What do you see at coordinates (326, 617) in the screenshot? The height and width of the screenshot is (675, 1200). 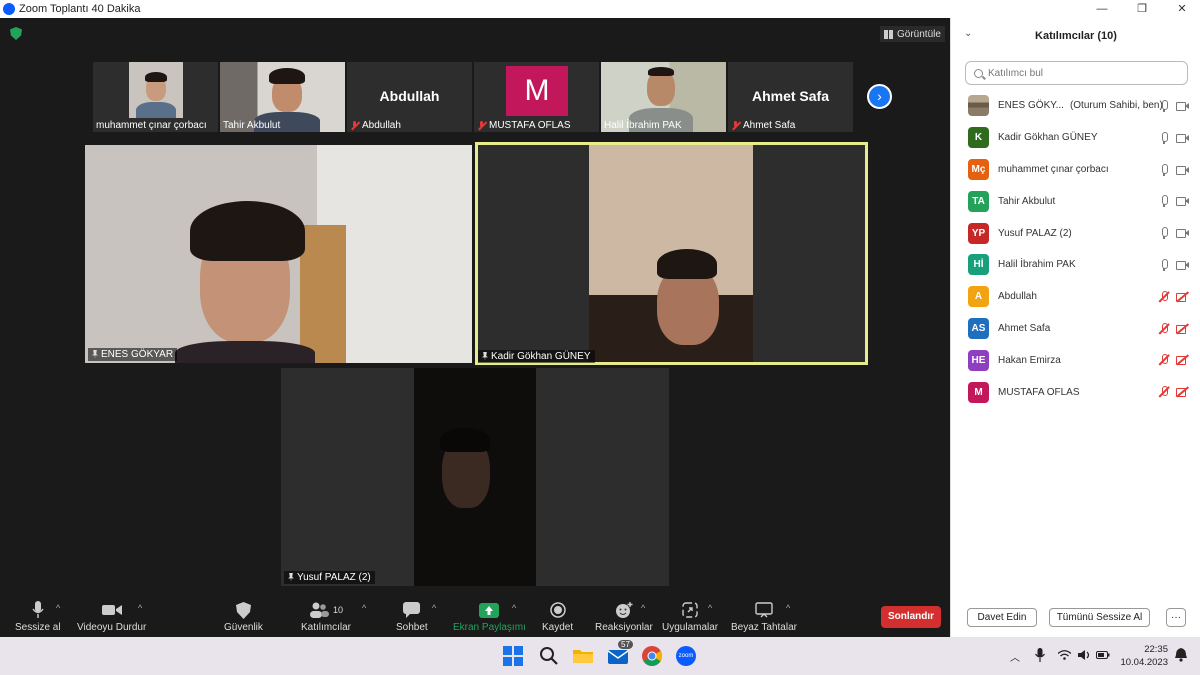 I see `participants-button: 10 Katılımcılar` at bounding box center [326, 617].